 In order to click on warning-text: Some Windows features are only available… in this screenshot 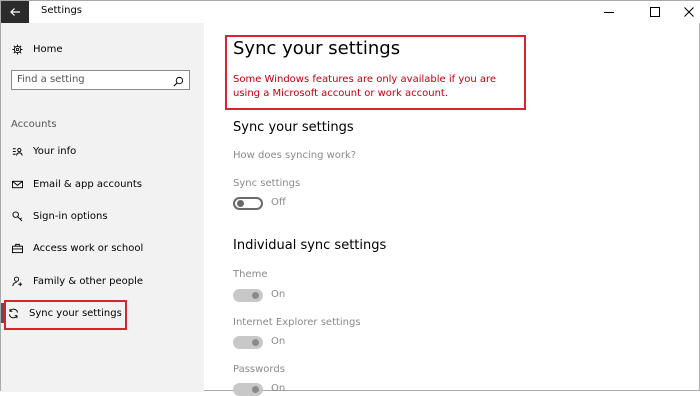, I will do `click(365, 86)`.